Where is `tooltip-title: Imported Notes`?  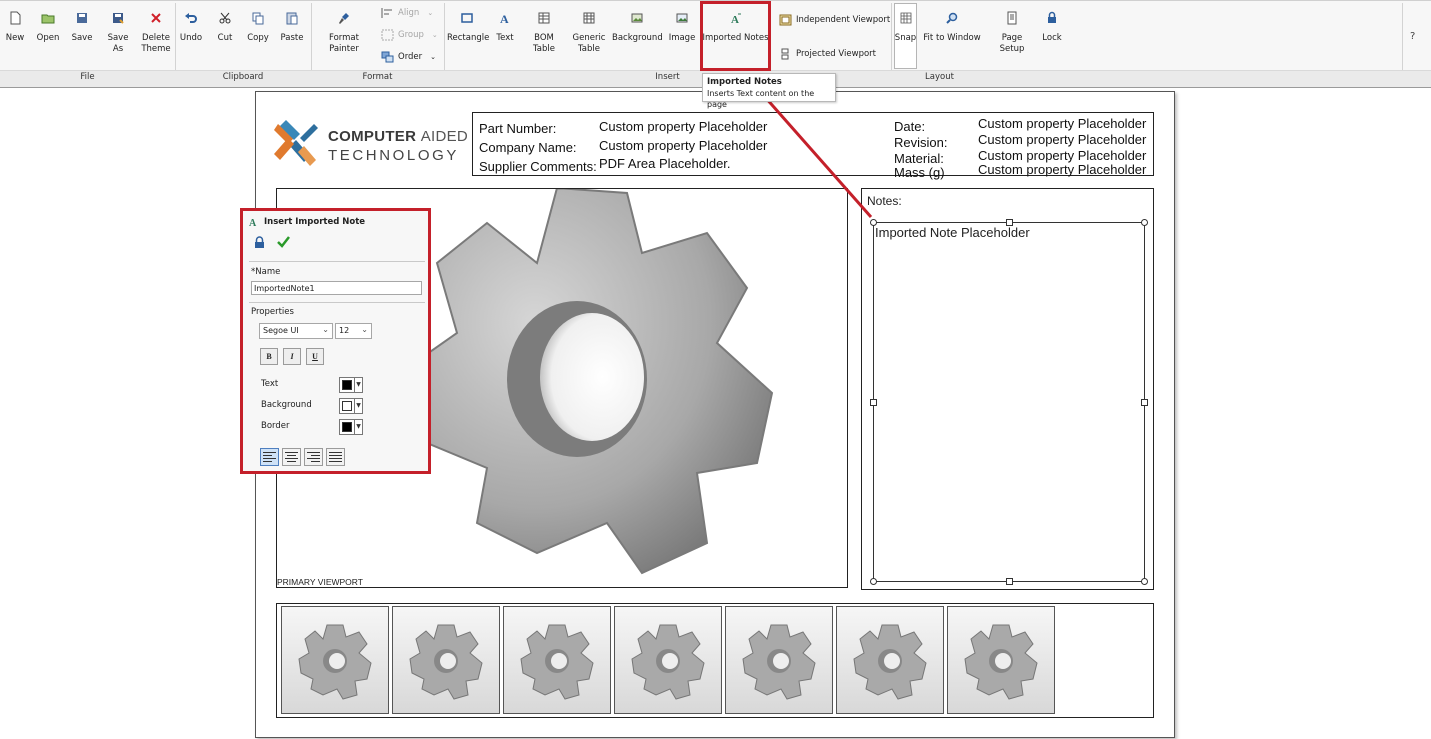
tooltip-title: Imported Notes is located at coordinates (744, 82).